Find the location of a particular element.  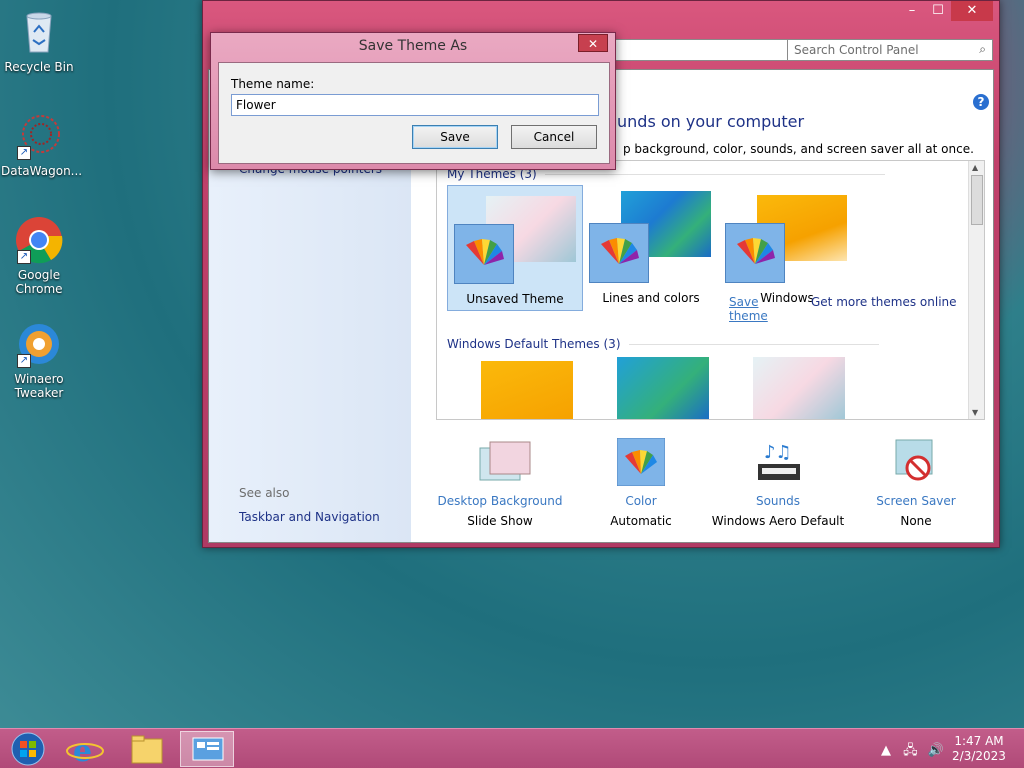

taskbar-and-navigation-link: Taskbar and Navigation is located at coordinates (309, 517).